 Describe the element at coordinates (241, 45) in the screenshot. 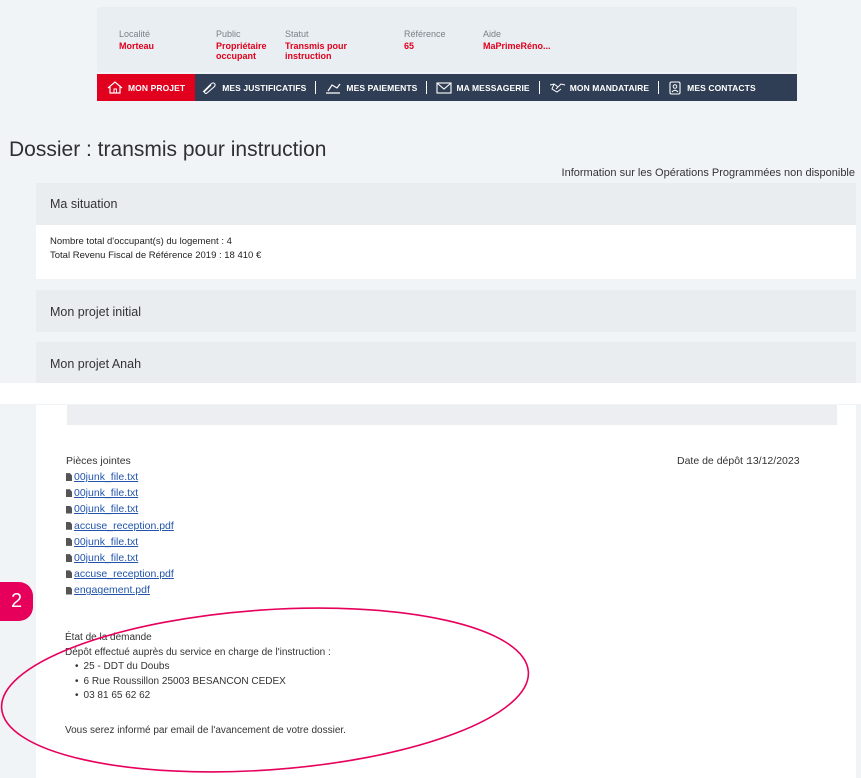

I see `info-public: Public Propriétaire occupant` at that location.